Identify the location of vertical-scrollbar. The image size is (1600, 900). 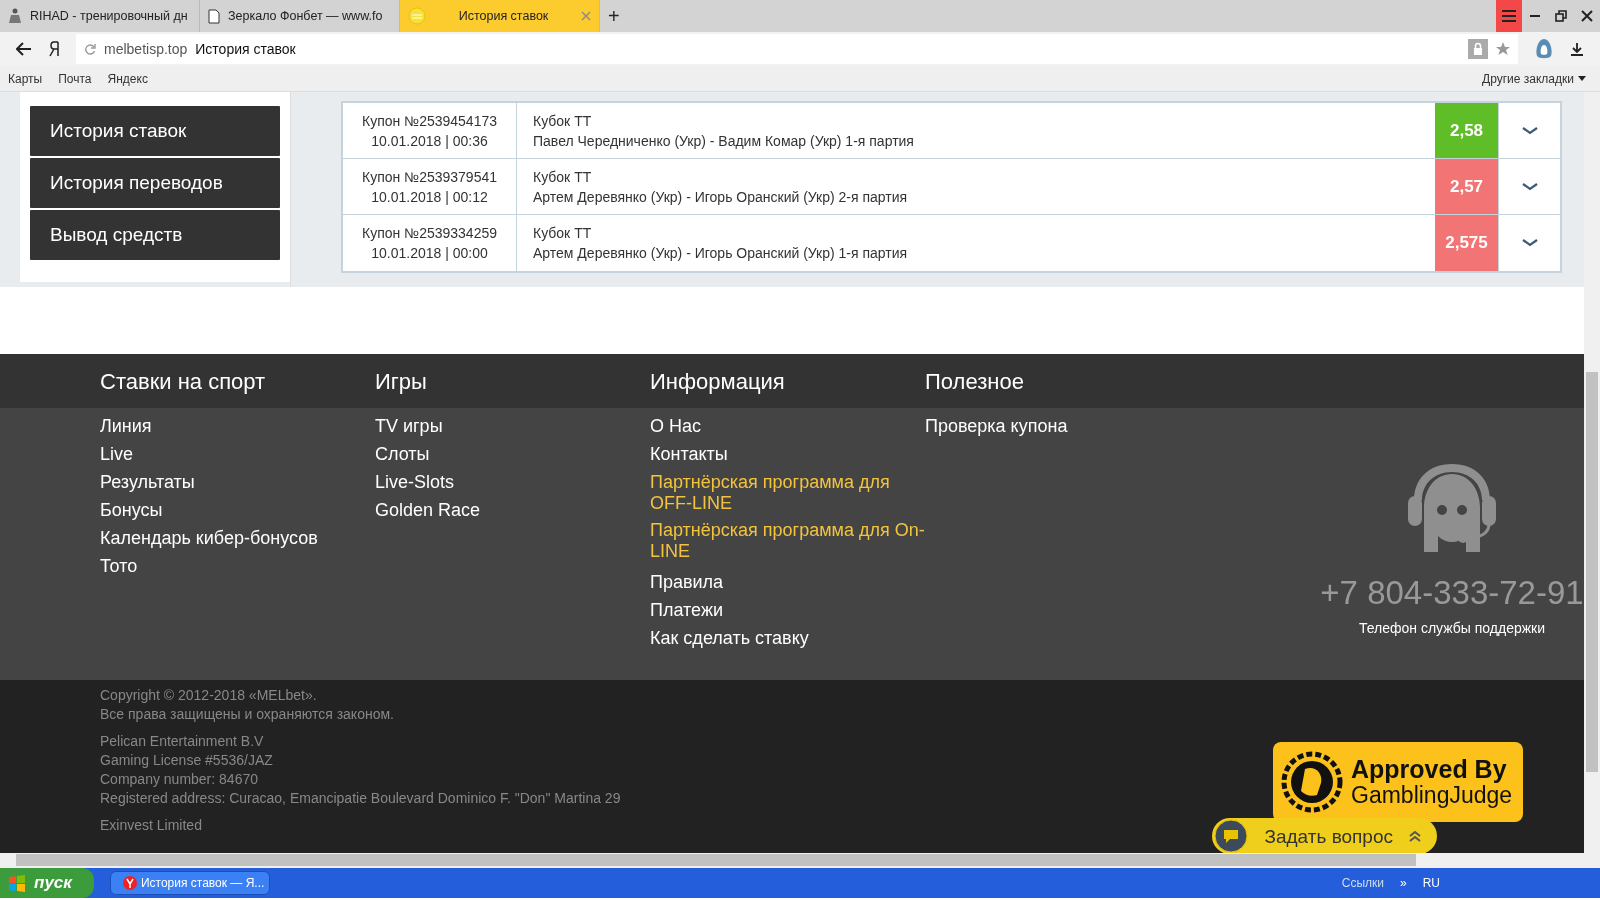
(1592, 472).